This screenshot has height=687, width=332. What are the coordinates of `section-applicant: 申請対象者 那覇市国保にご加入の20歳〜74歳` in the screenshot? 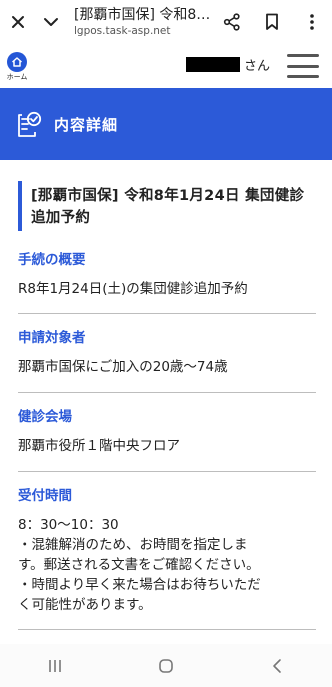 It's located at (167, 353).